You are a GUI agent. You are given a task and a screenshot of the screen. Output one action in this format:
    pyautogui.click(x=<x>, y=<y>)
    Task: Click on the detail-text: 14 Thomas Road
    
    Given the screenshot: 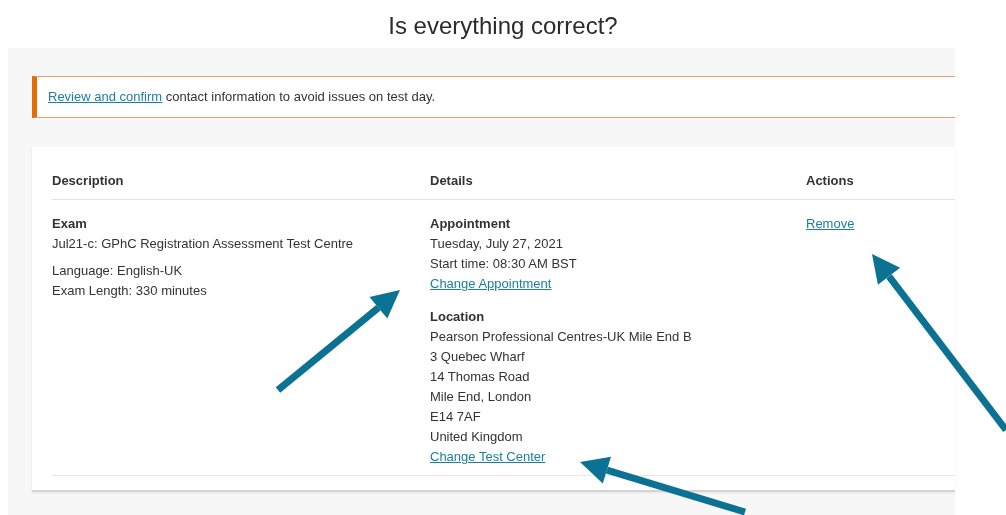 What is the action you would take?
    pyautogui.click(x=480, y=377)
    